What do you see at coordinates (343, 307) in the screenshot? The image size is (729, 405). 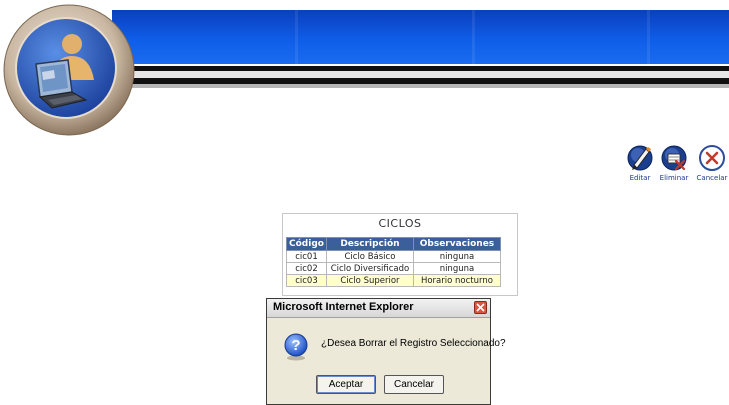 I see `dialog-title: Microsoft Internet Explorer` at bounding box center [343, 307].